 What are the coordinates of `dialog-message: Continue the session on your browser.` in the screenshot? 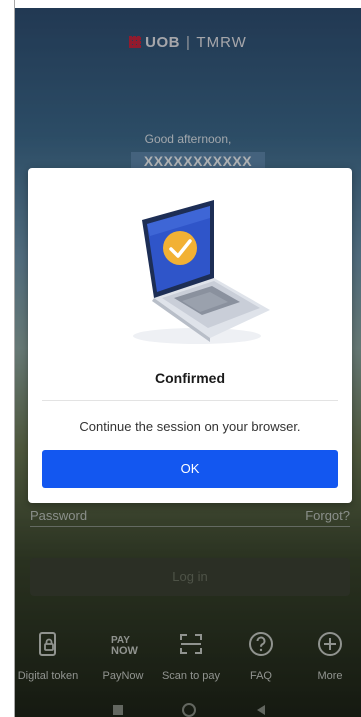 It's located at (190, 426).